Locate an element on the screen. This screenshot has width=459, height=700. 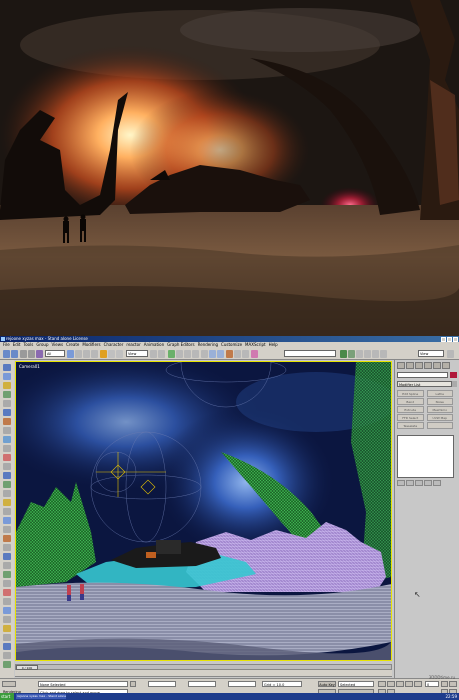
select-object-icon is located at coordinates (70, 354).